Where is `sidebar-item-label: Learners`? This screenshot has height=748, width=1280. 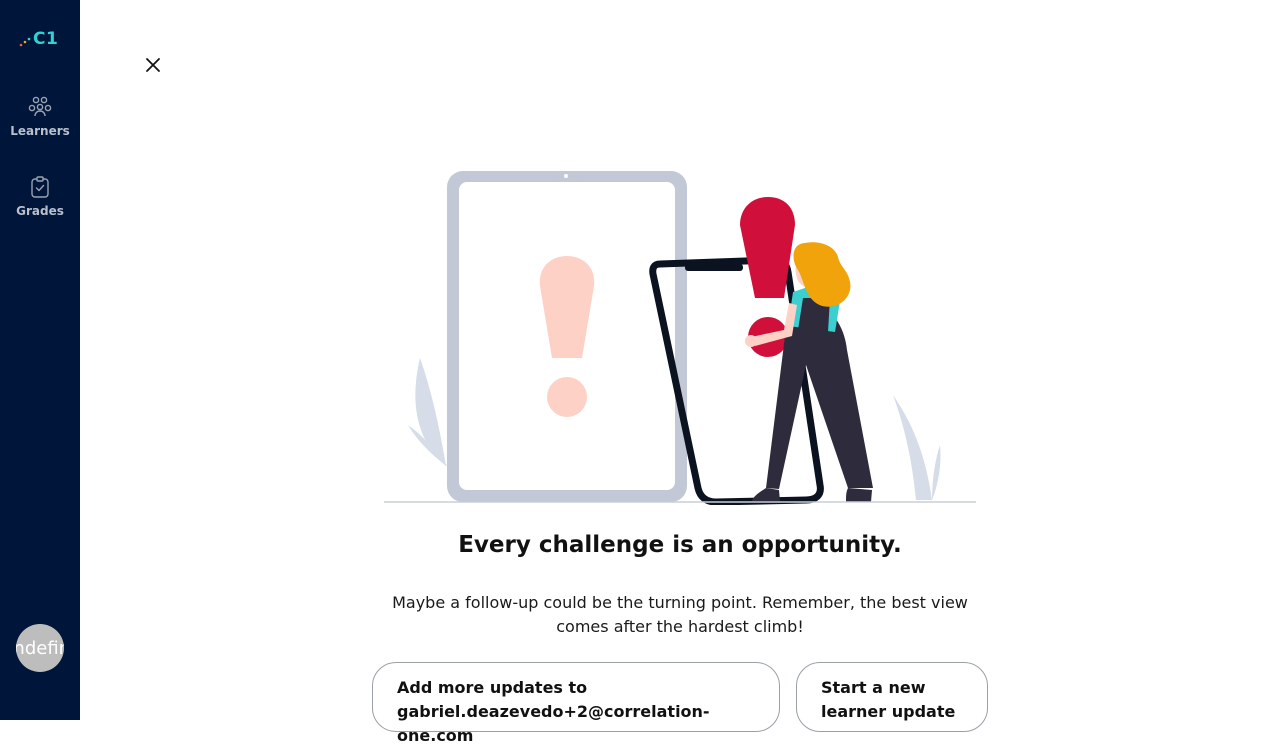 sidebar-item-label: Learners is located at coordinates (40, 131).